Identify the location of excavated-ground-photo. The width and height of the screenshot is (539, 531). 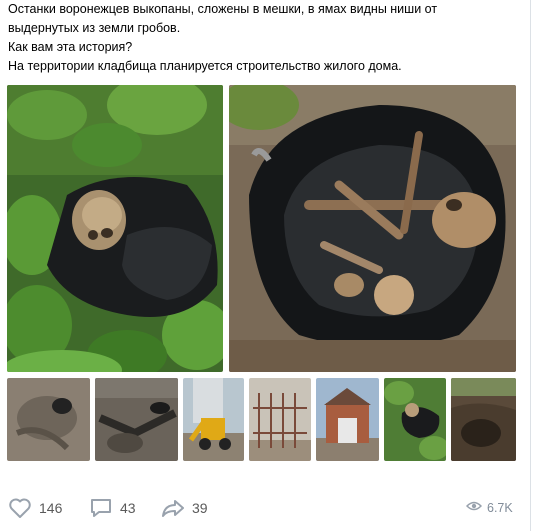
(136, 419).